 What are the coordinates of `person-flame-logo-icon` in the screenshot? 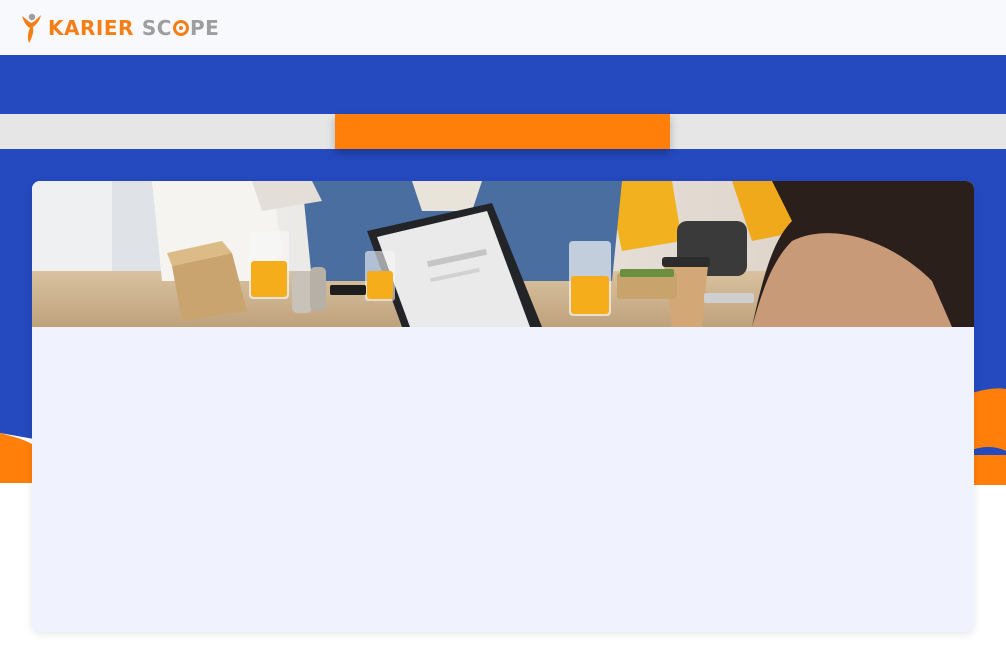 It's located at (31, 28).